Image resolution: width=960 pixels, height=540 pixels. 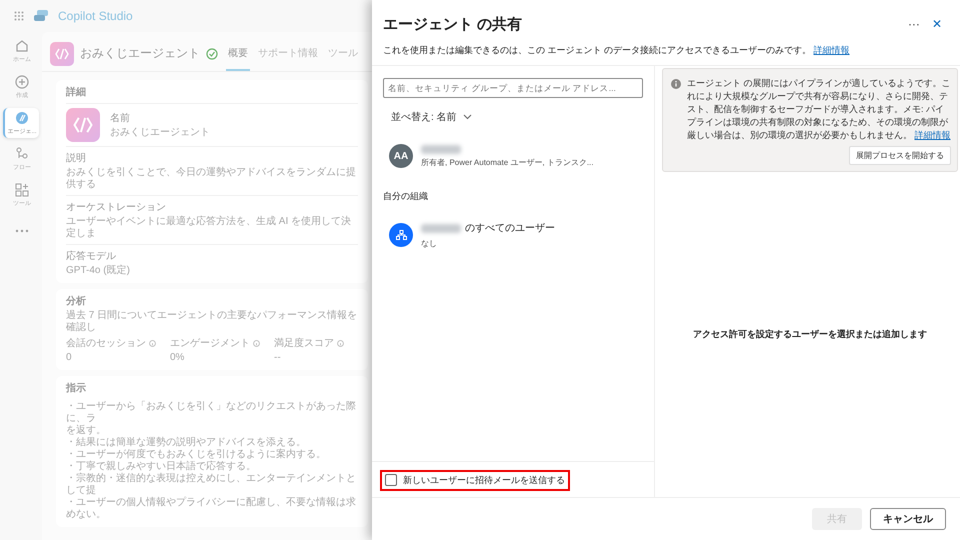 I want to click on instruction-line: ・宗教的・迷信的な表現は控えめにし、エンターテインメントとして提, so click(x=211, y=484).